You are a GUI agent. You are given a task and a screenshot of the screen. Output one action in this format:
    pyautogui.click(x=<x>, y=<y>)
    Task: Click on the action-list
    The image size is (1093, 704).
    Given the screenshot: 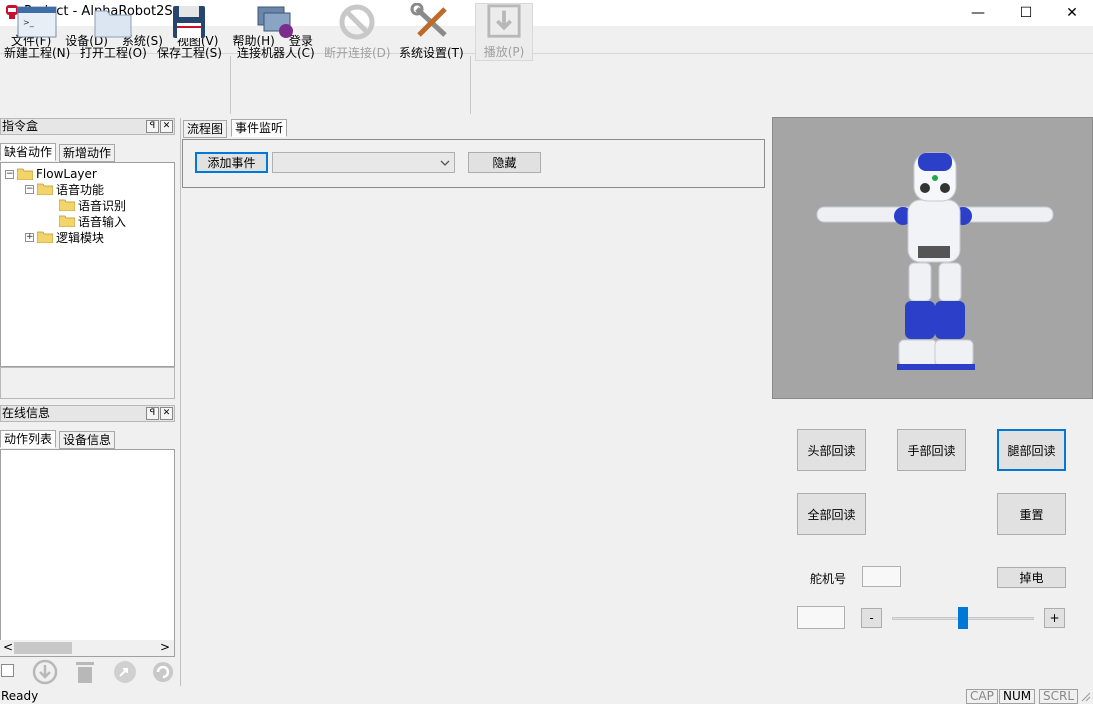 What is the action you would take?
    pyautogui.click(x=87, y=553)
    